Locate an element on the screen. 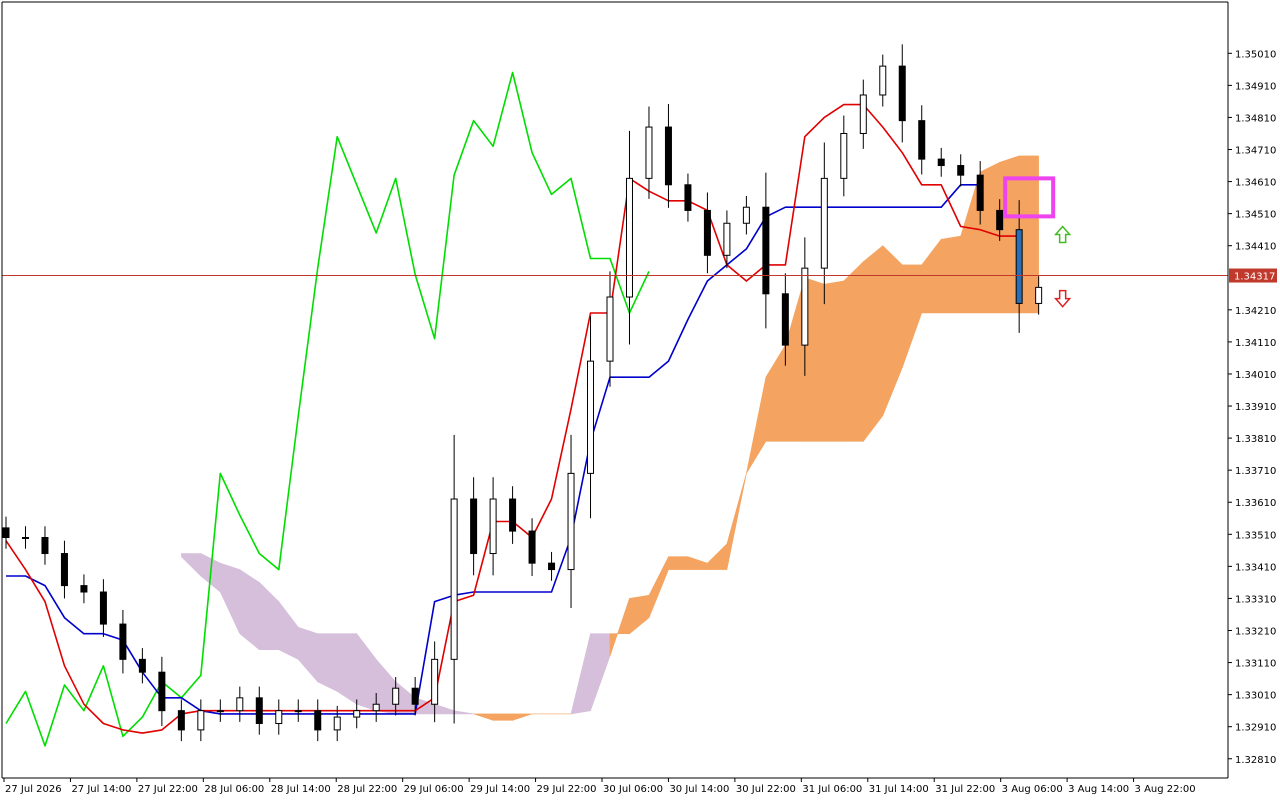 This screenshot has width=1280, height=800. x-tick-label: 29 Jul 22:00 is located at coordinates (567, 789).